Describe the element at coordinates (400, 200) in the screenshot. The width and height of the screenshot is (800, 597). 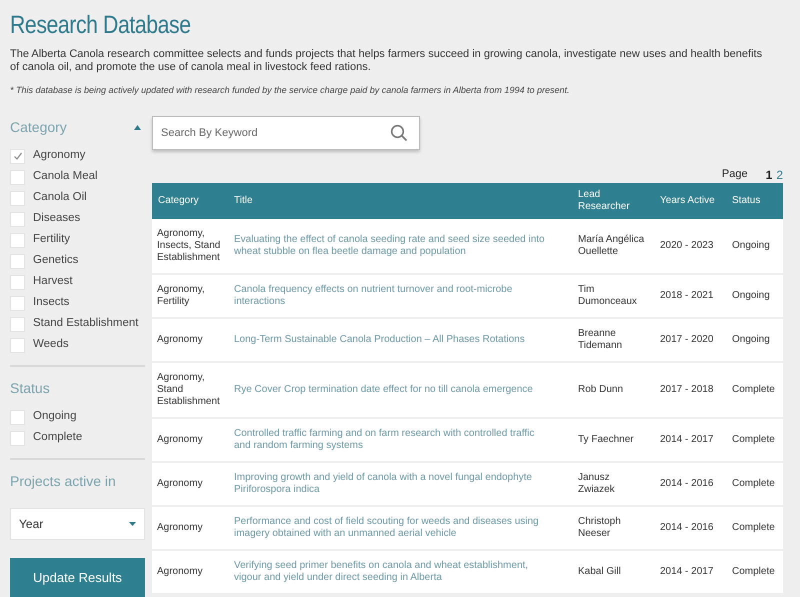
I see `column-header: Title` at that location.